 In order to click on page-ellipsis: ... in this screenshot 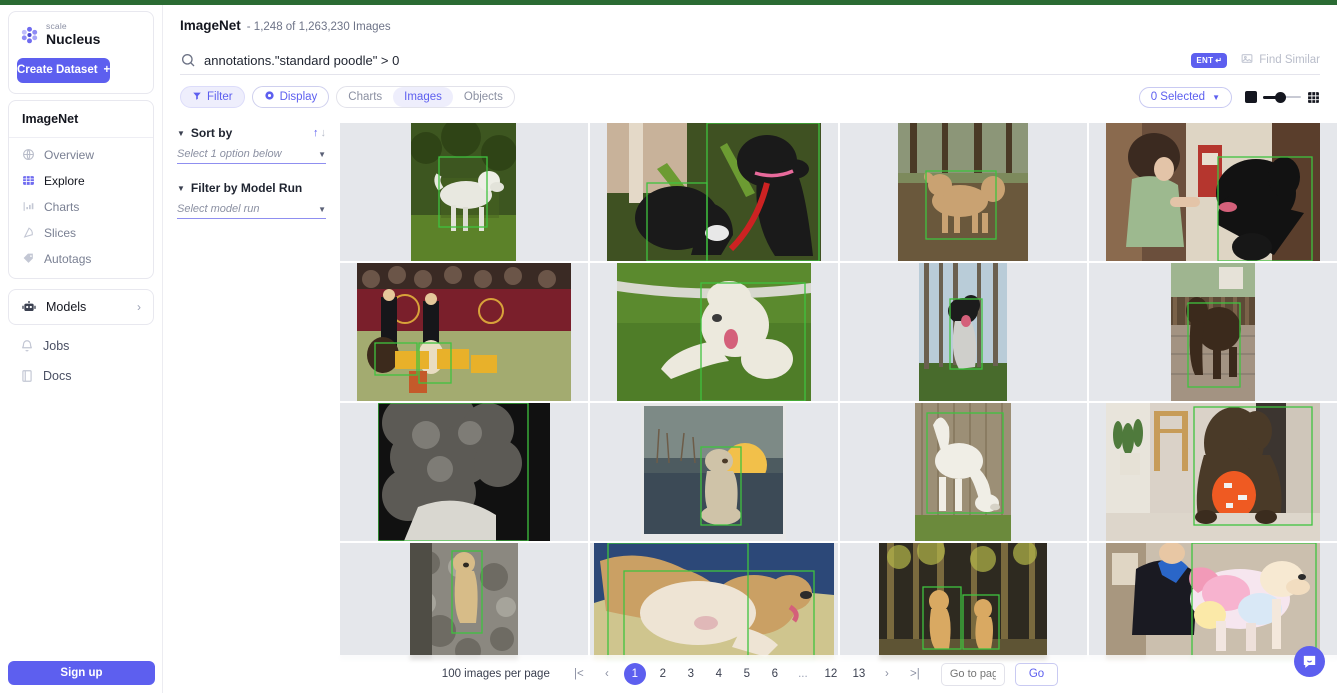, I will do `click(803, 674)`.